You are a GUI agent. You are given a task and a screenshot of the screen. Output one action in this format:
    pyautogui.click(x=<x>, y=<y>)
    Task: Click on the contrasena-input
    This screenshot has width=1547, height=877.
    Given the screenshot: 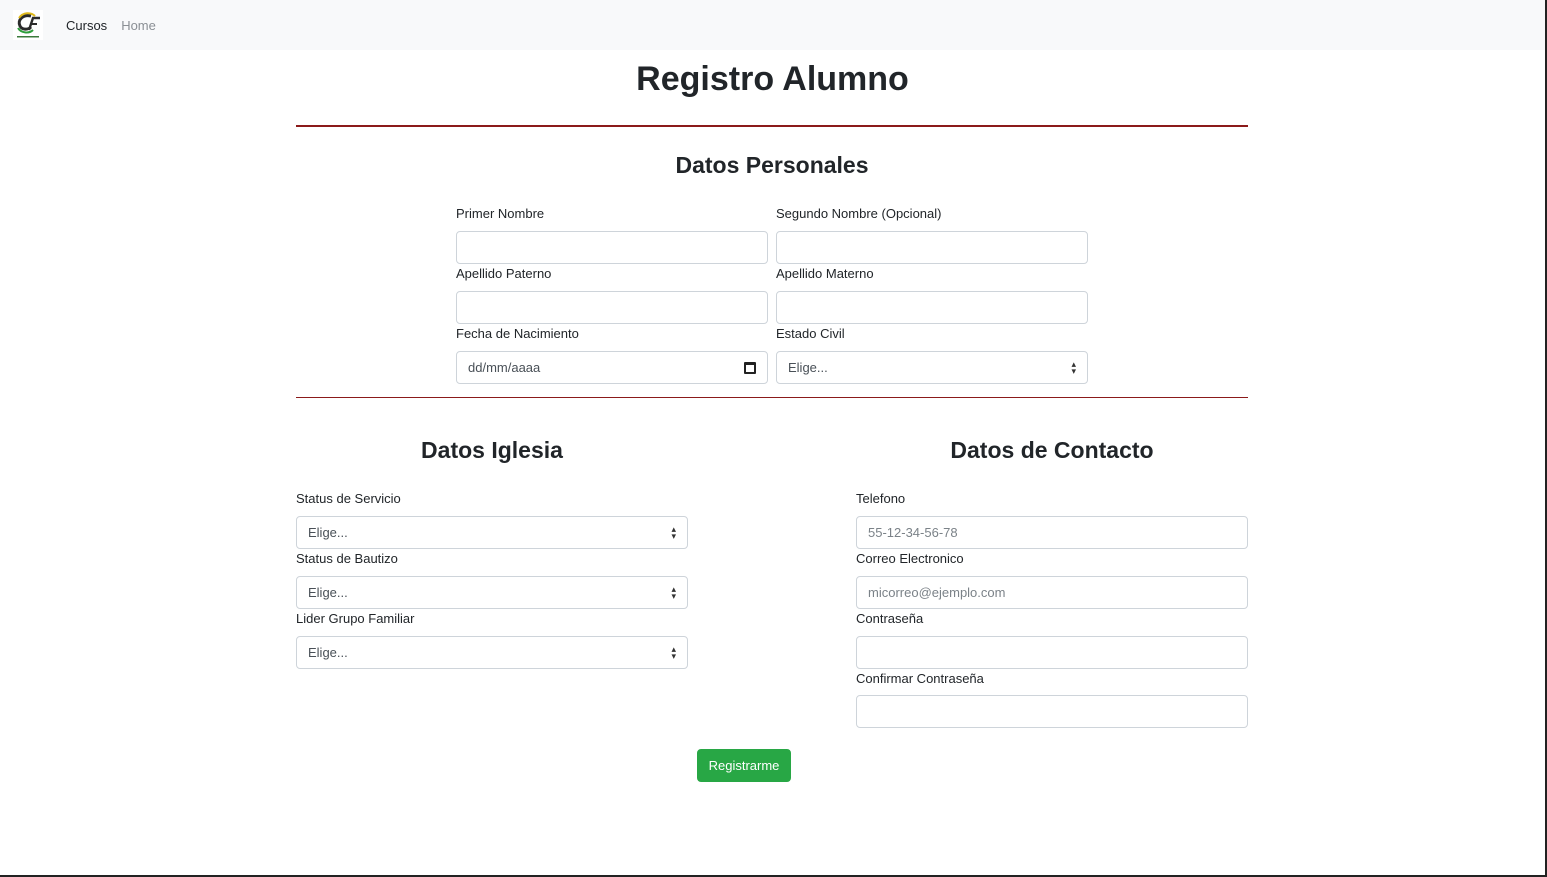 What is the action you would take?
    pyautogui.click(x=1052, y=652)
    